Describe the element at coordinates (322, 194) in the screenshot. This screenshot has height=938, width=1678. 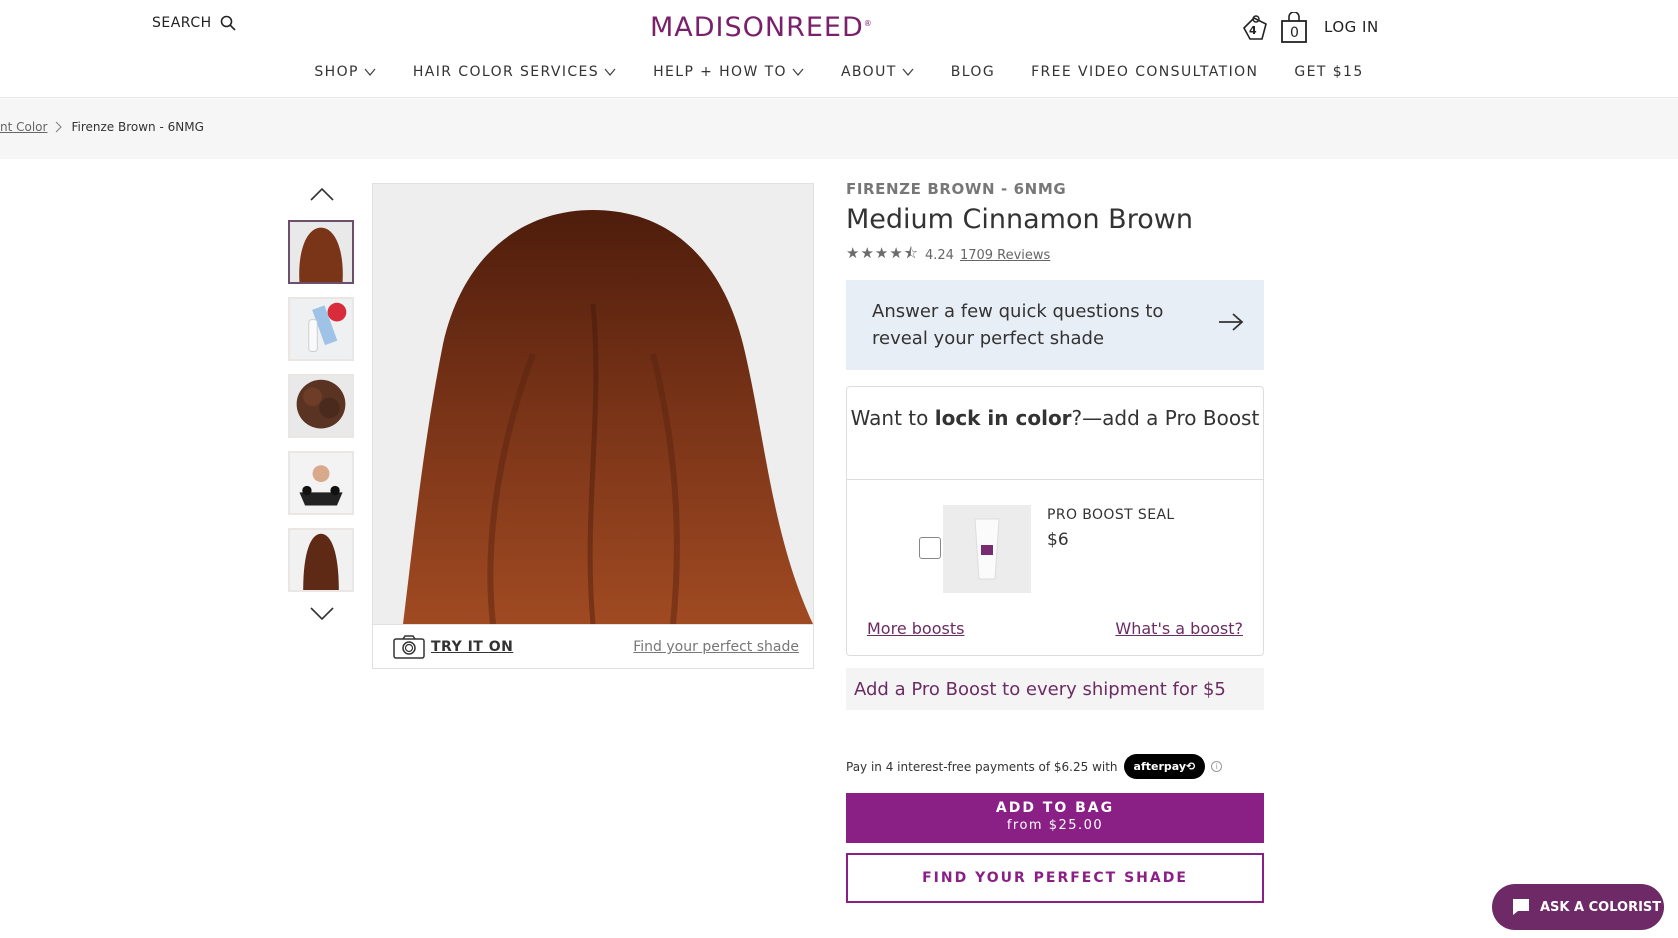
I see `chevron-up-icon` at that location.